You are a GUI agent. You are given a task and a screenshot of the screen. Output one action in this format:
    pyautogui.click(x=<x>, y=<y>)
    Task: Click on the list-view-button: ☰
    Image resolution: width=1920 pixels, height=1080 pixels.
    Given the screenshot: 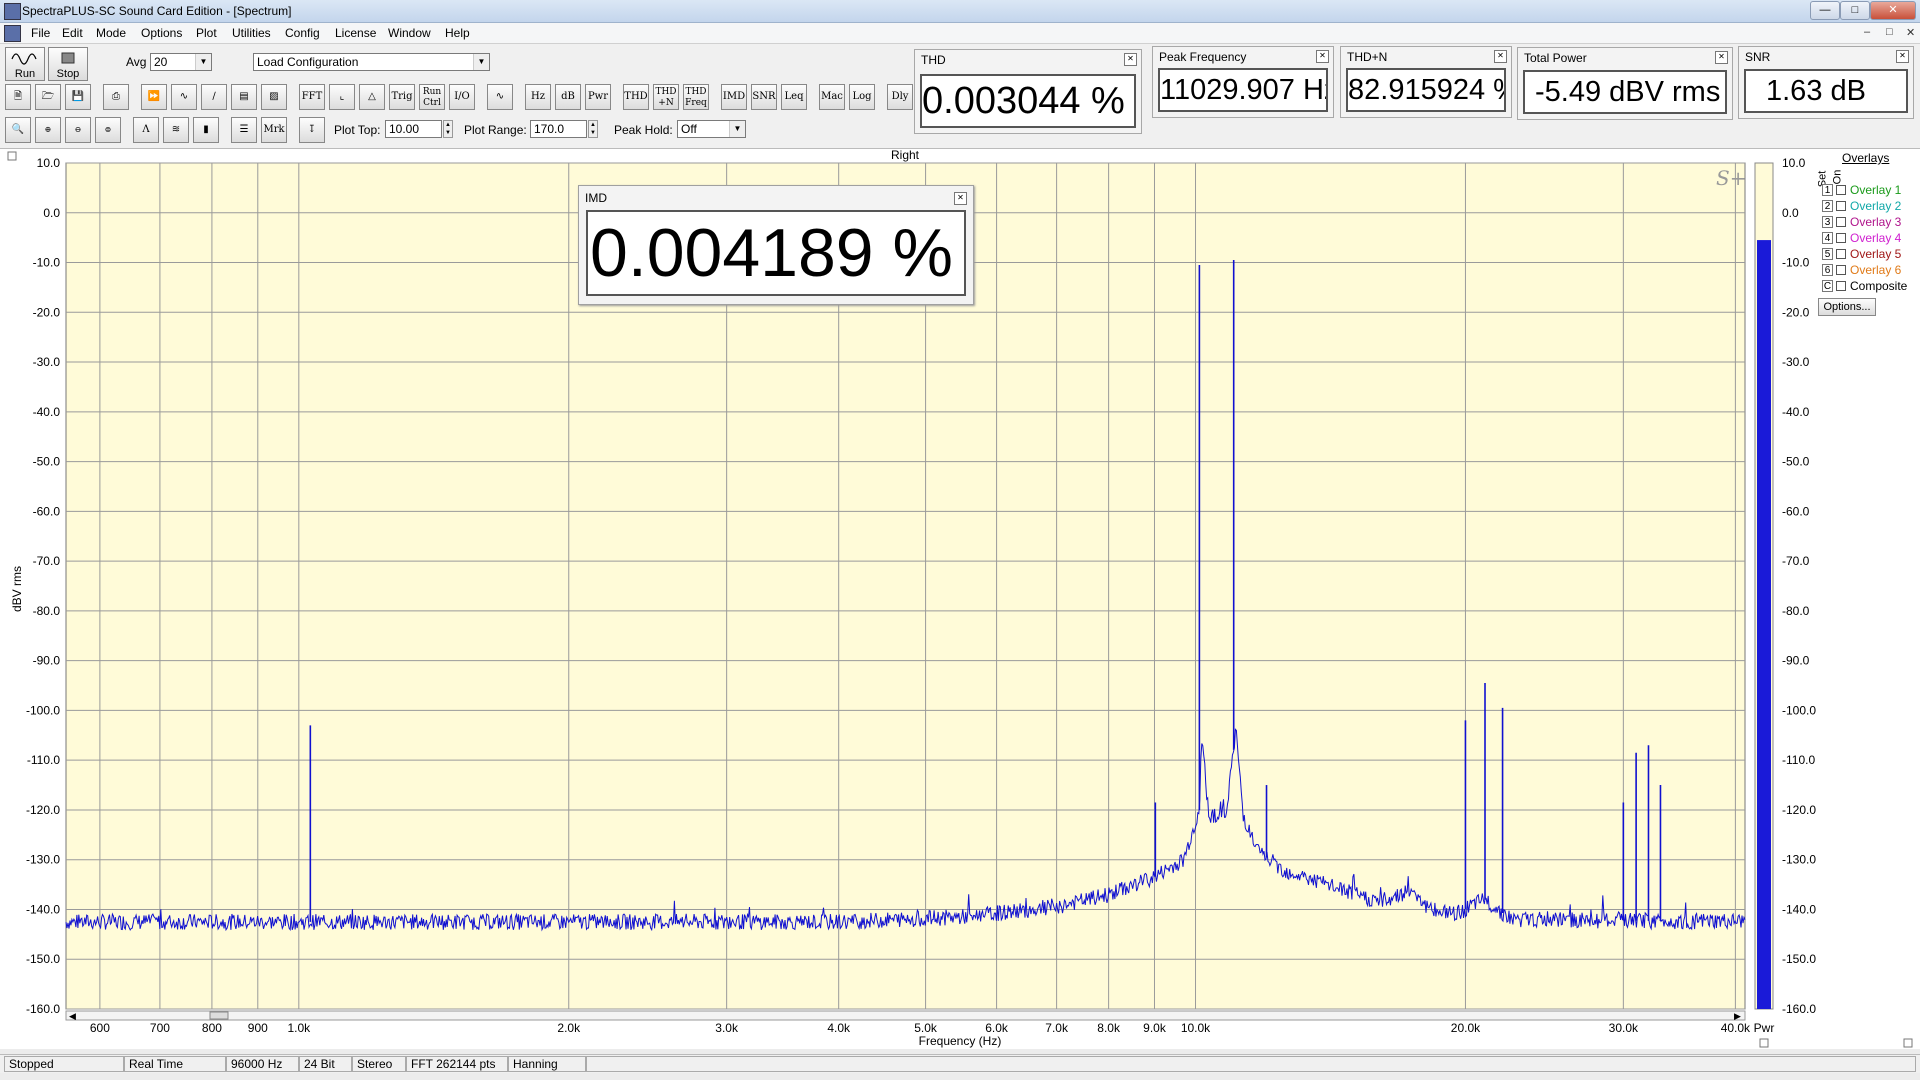 What is the action you would take?
    pyautogui.click(x=244, y=130)
    